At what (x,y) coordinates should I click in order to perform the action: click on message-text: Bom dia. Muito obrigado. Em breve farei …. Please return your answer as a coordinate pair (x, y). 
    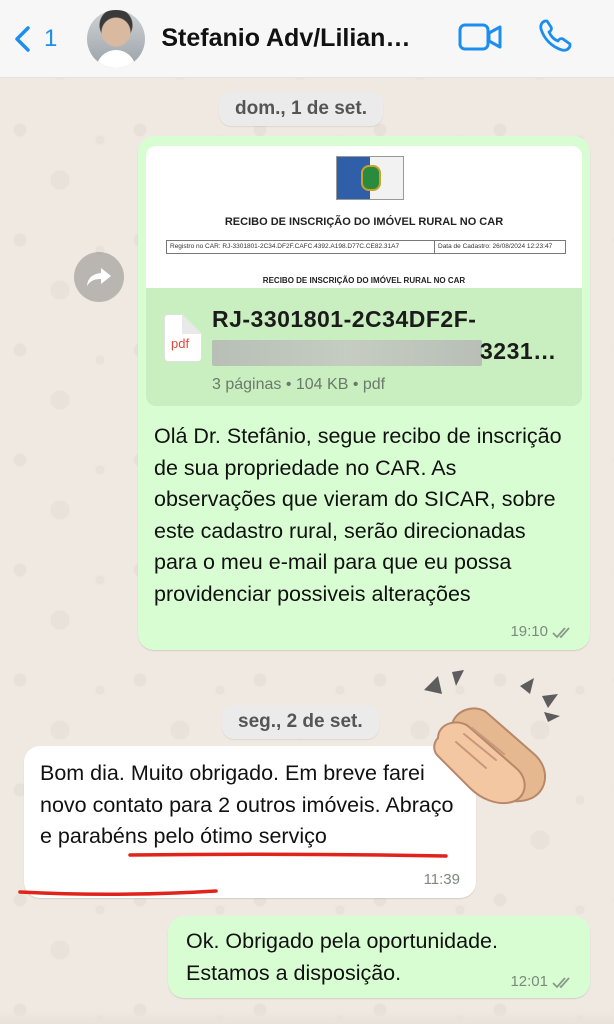
    Looking at the image, I should click on (247, 804).